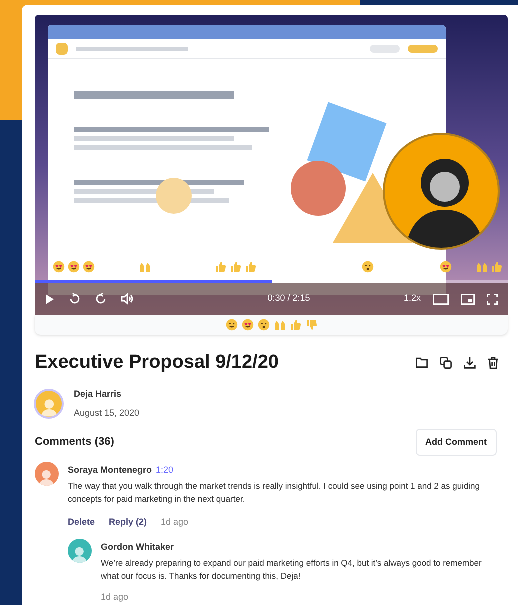  Describe the element at coordinates (292, 569) in the screenshot. I see `comment-text: We’re already preparing to expand our paid marketing efforts in Q4, but it’s always good to remember what our focus is. Thanks for documenting this, Deja!` at that location.